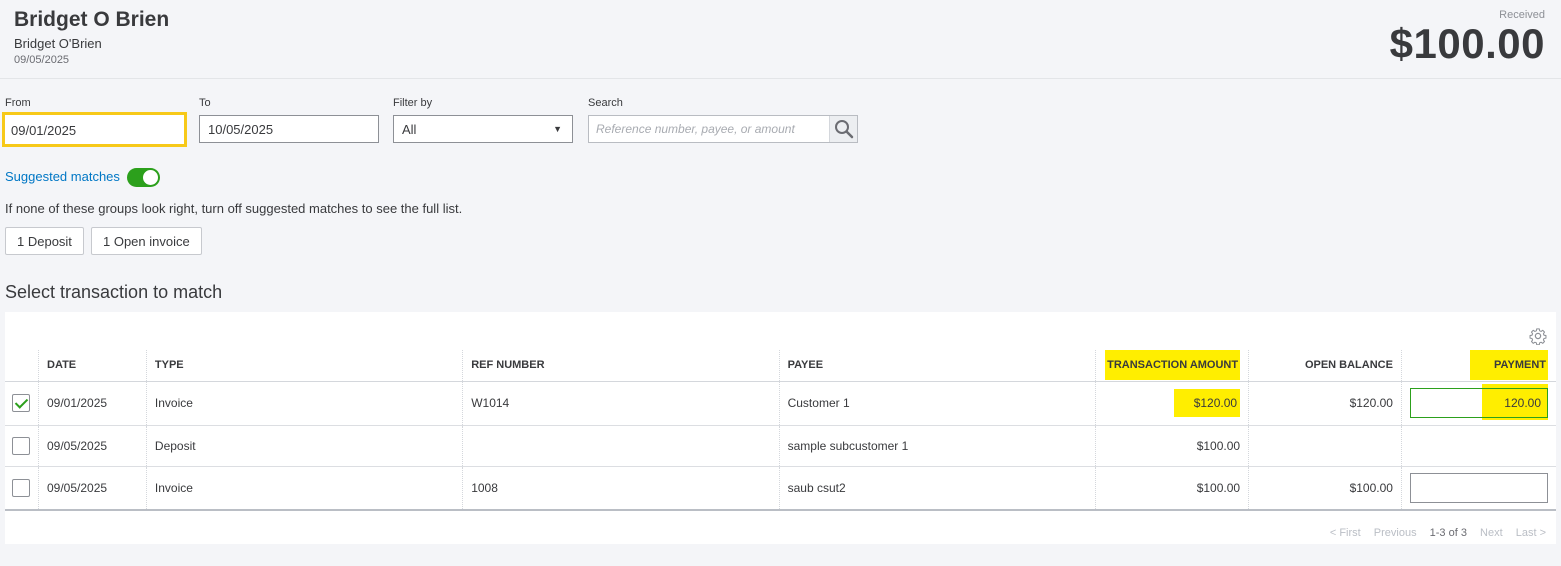 Image resolution: width=1561 pixels, height=566 pixels. I want to click on filter-by-select: All ▼, so click(483, 129).